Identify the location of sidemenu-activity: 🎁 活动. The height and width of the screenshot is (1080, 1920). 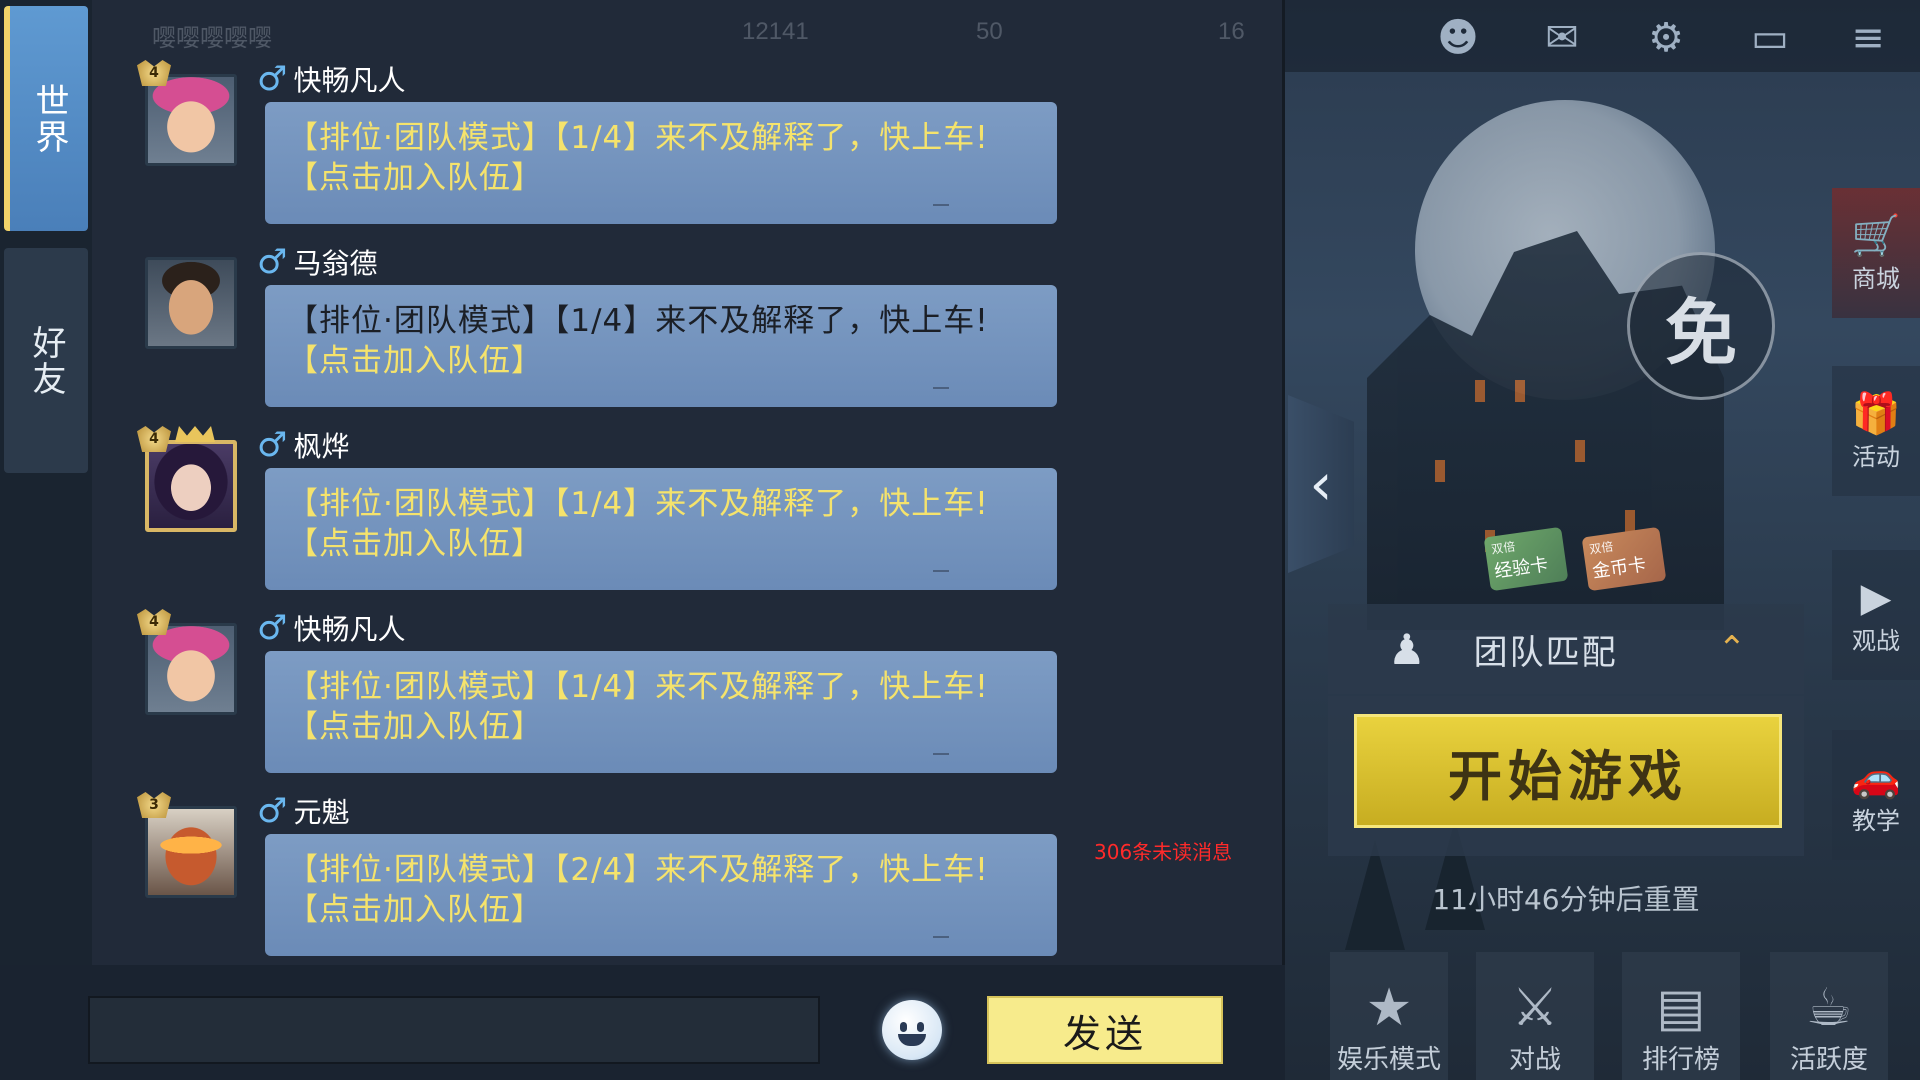
(1876, 431).